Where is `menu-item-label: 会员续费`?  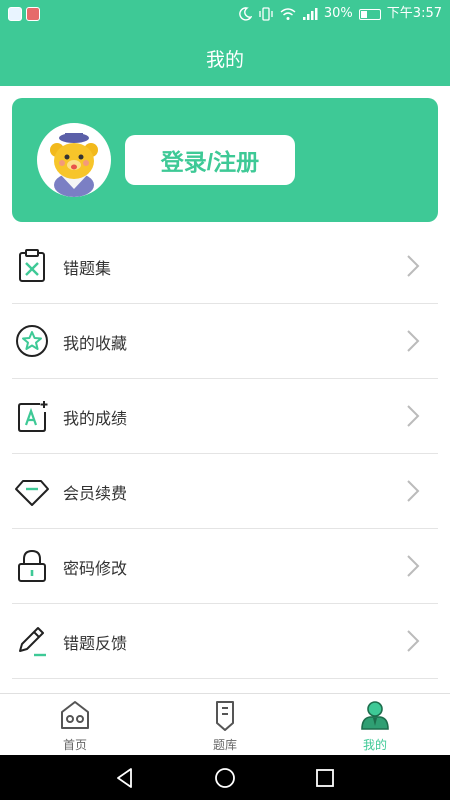 menu-item-label: 会员续费 is located at coordinates (95, 493).